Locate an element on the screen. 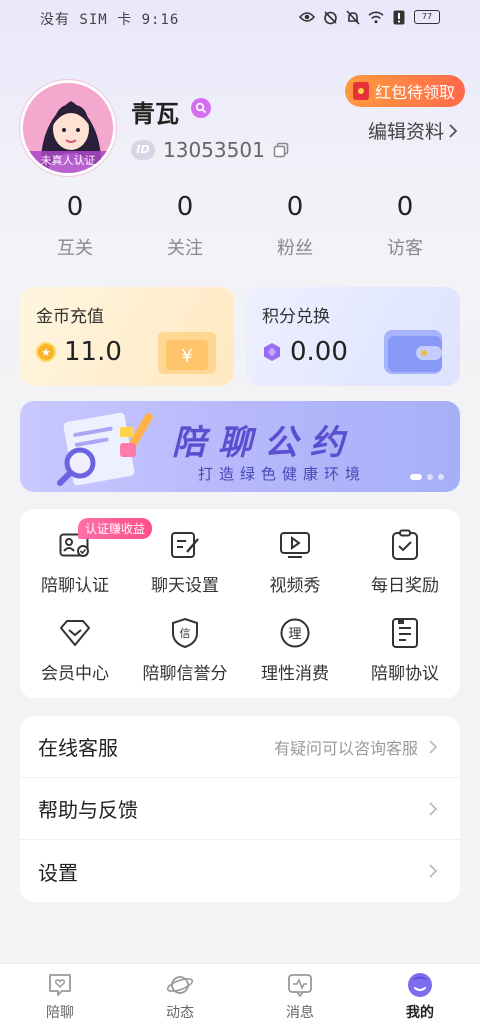 This screenshot has width=480, height=1027. edit-profile-link: 编辑资料 is located at coordinates (413, 130).